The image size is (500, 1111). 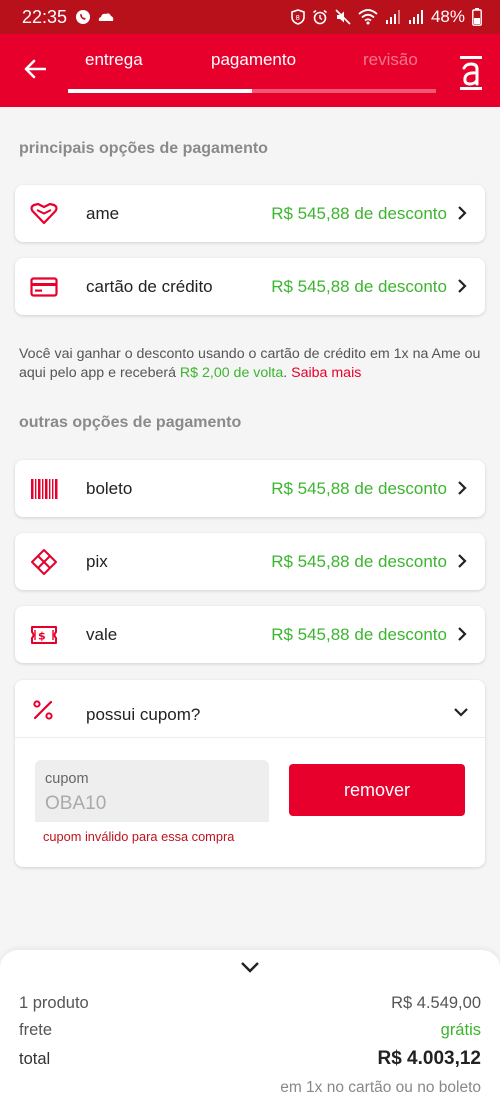 What do you see at coordinates (143, 148) in the screenshot?
I see `main-options-title: principais opções de pagamento` at bounding box center [143, 148].